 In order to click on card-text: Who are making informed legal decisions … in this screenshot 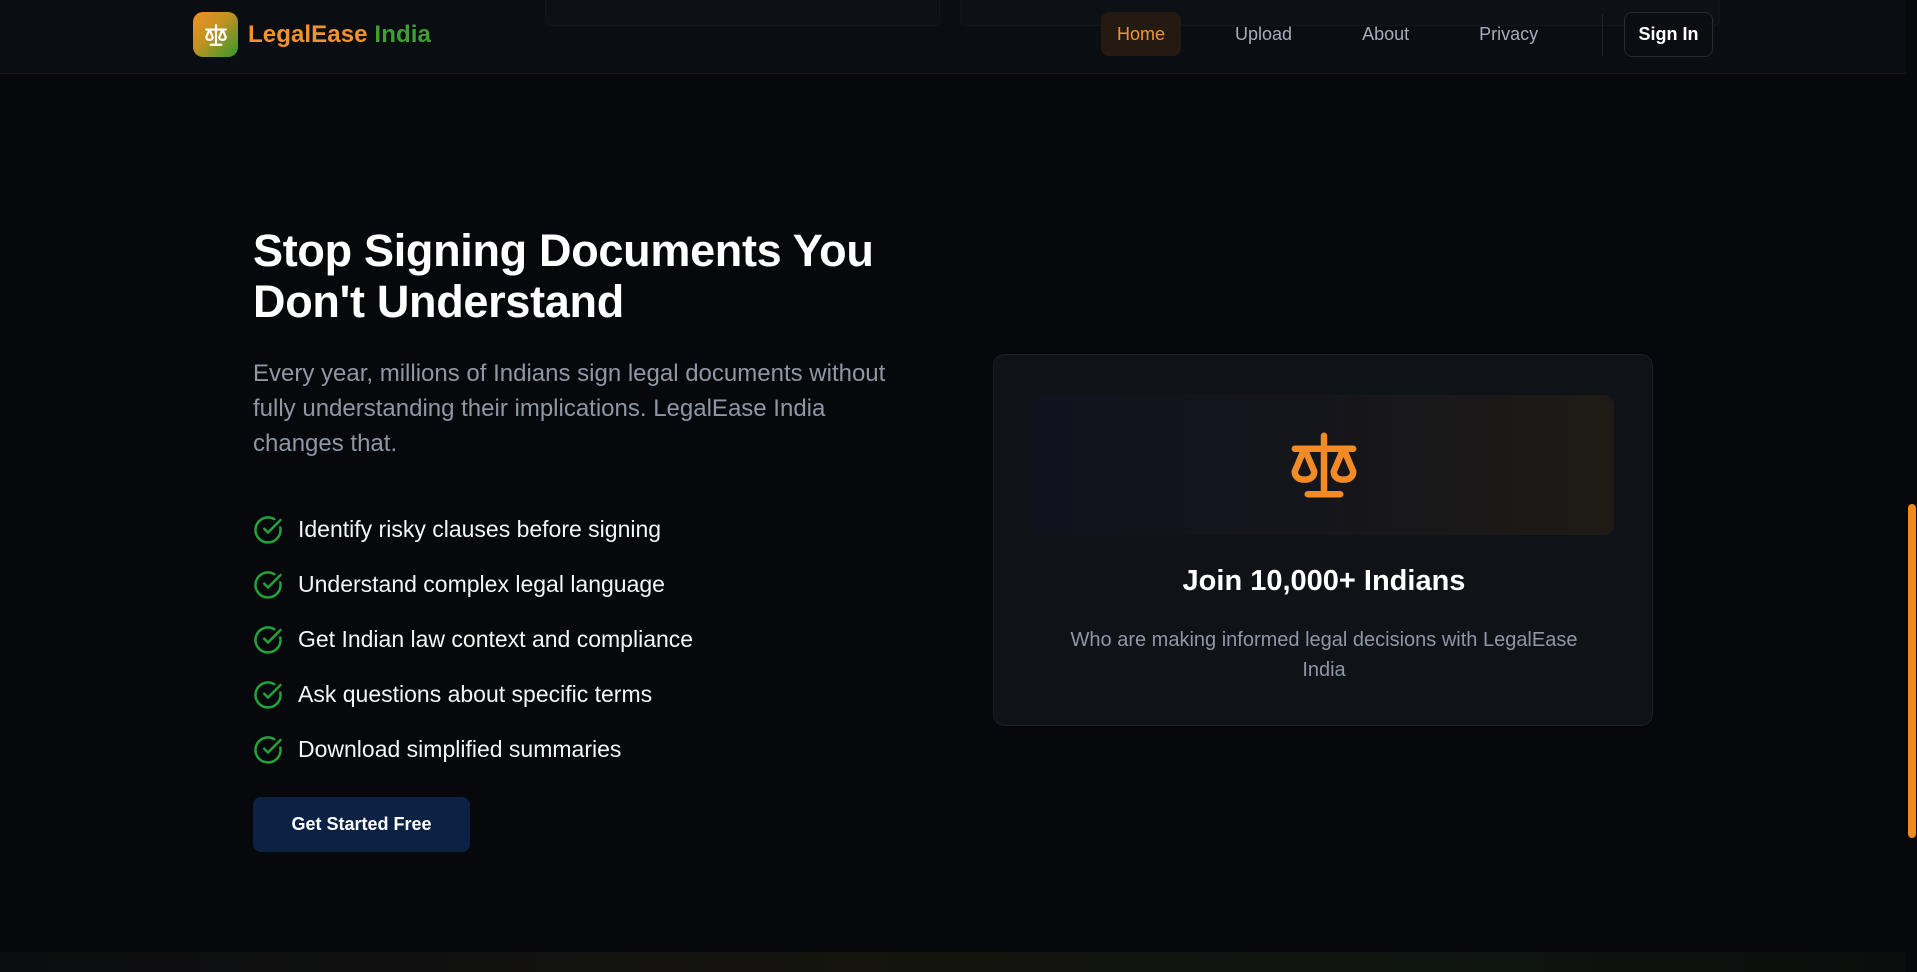, I will do `click(1324, 655)`.